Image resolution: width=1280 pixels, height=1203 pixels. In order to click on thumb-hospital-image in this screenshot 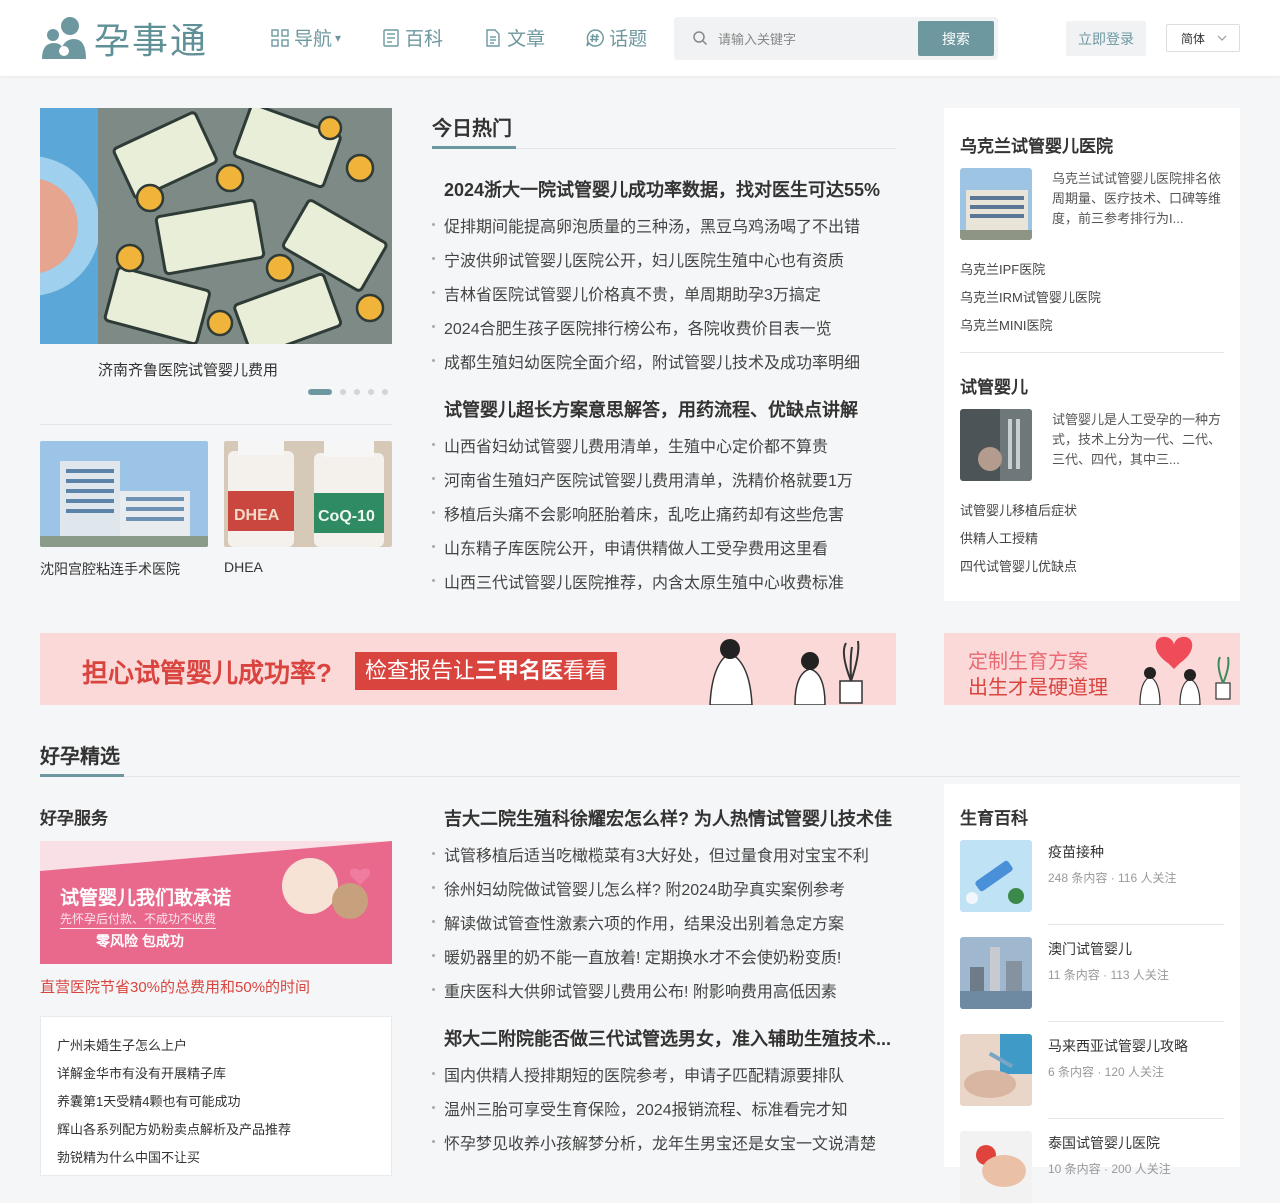, I will do `click(124, 494)`.